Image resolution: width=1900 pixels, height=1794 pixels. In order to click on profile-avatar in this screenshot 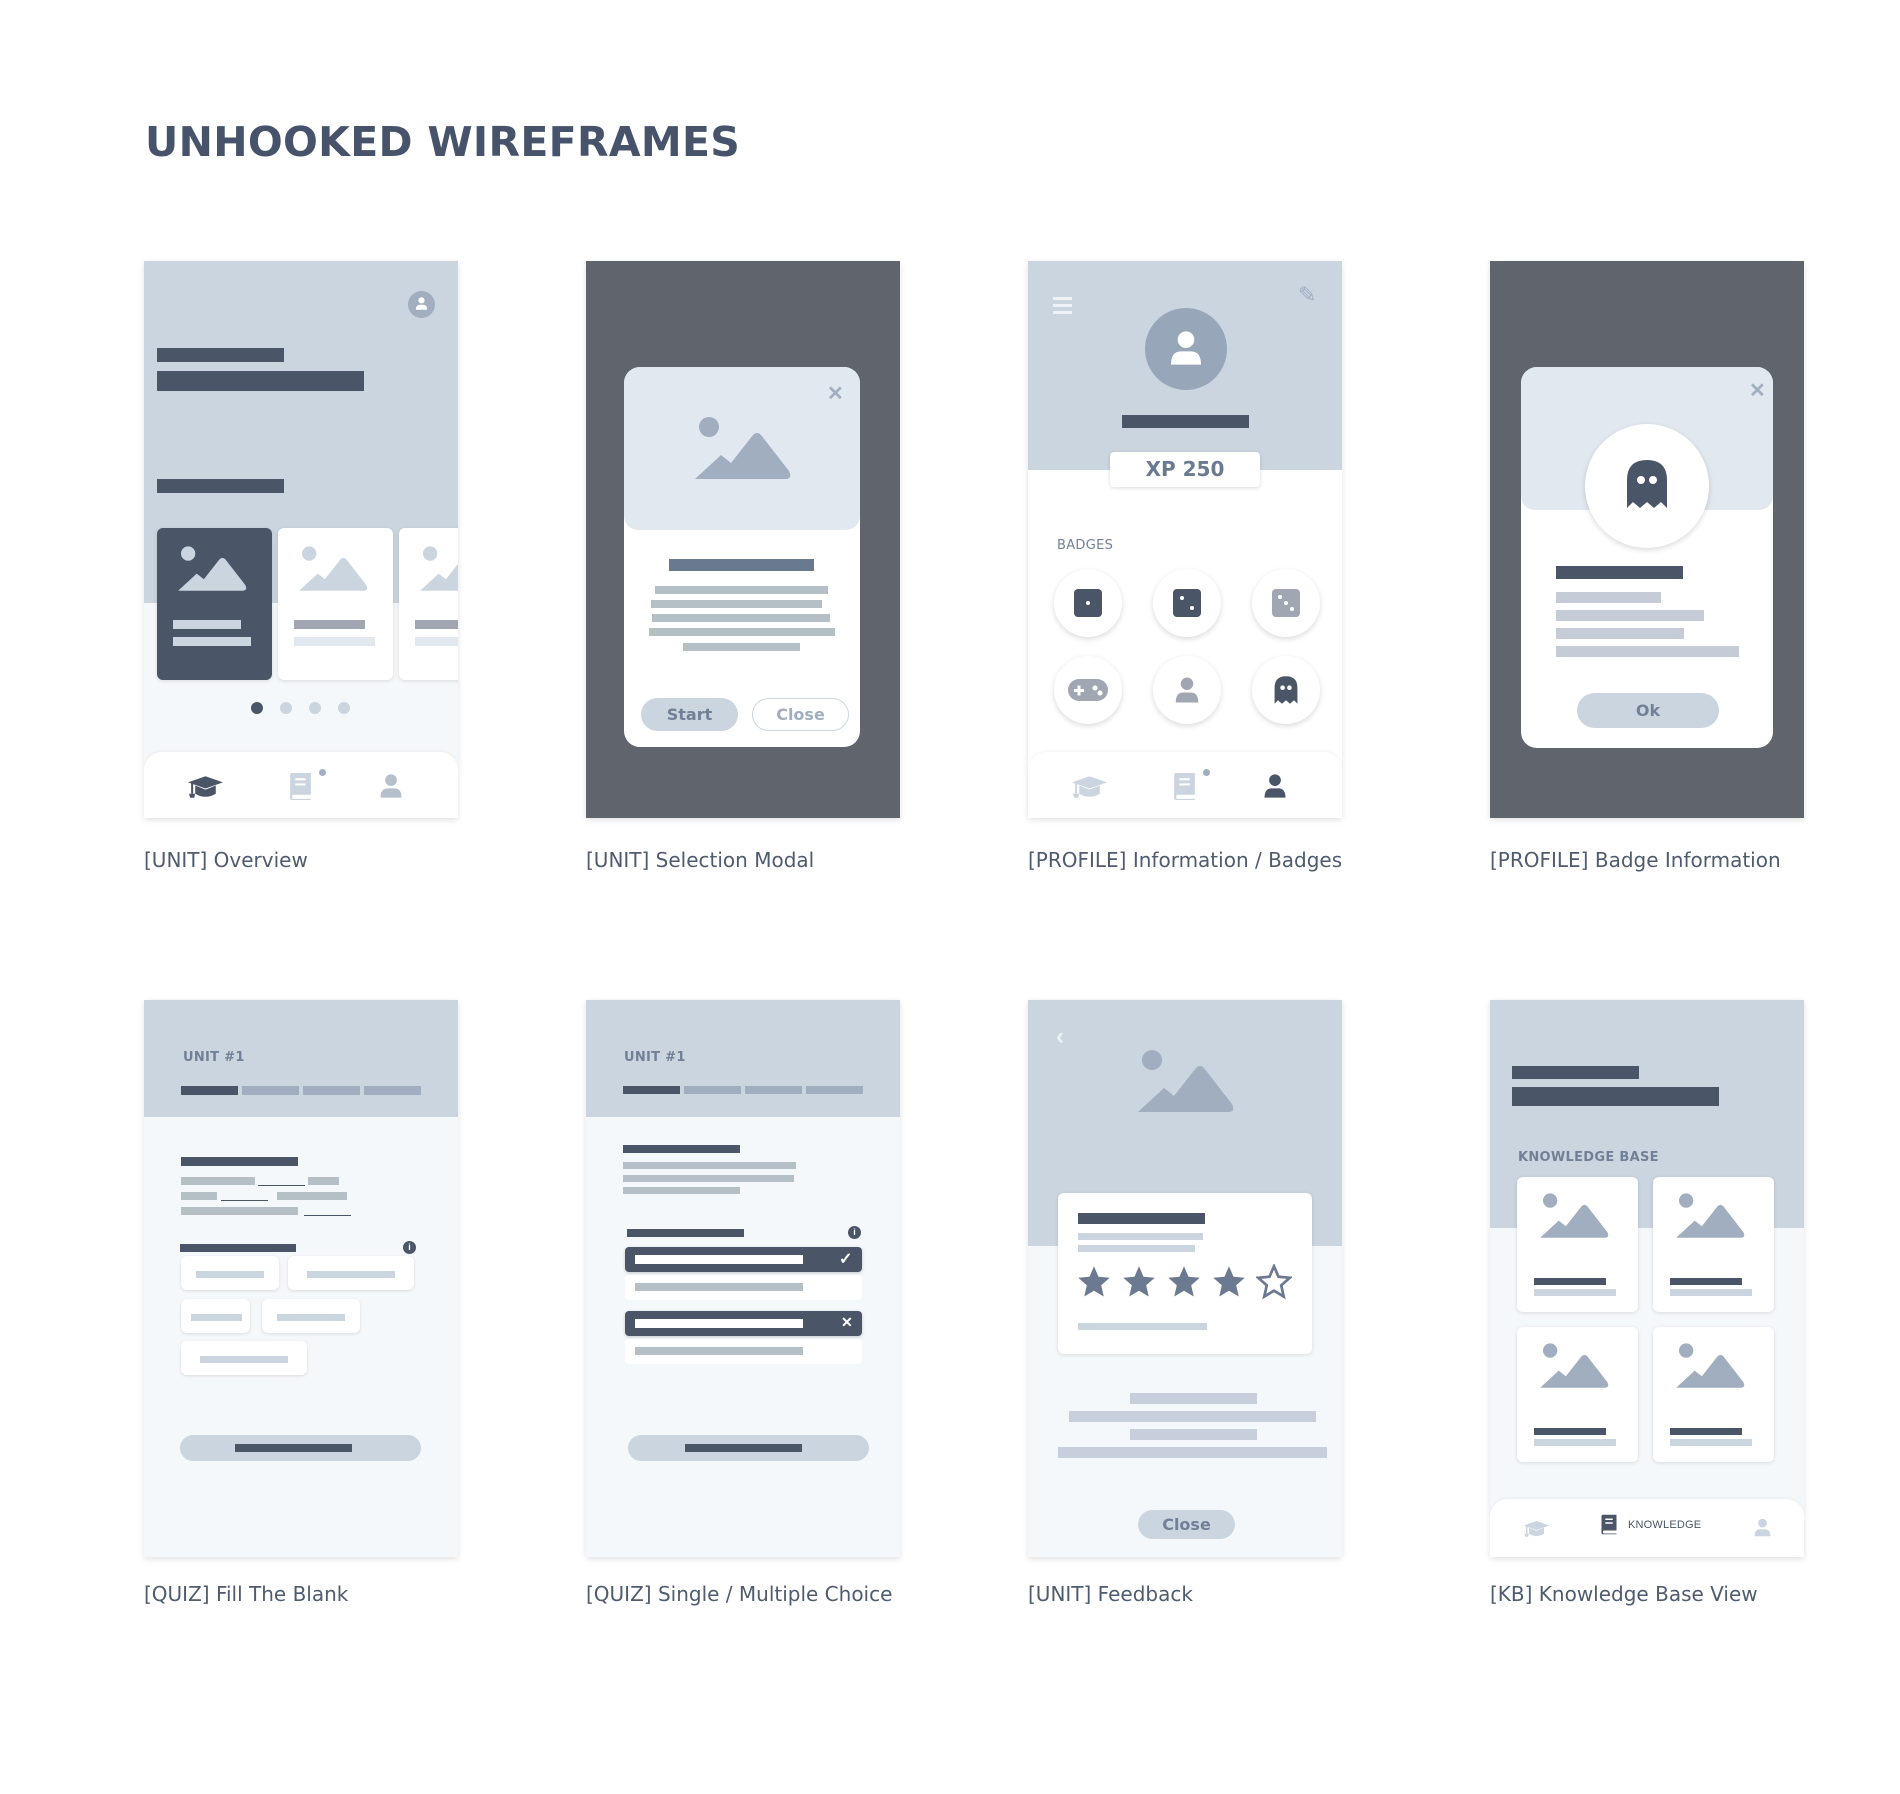, I will do `click(1186, 349)`.